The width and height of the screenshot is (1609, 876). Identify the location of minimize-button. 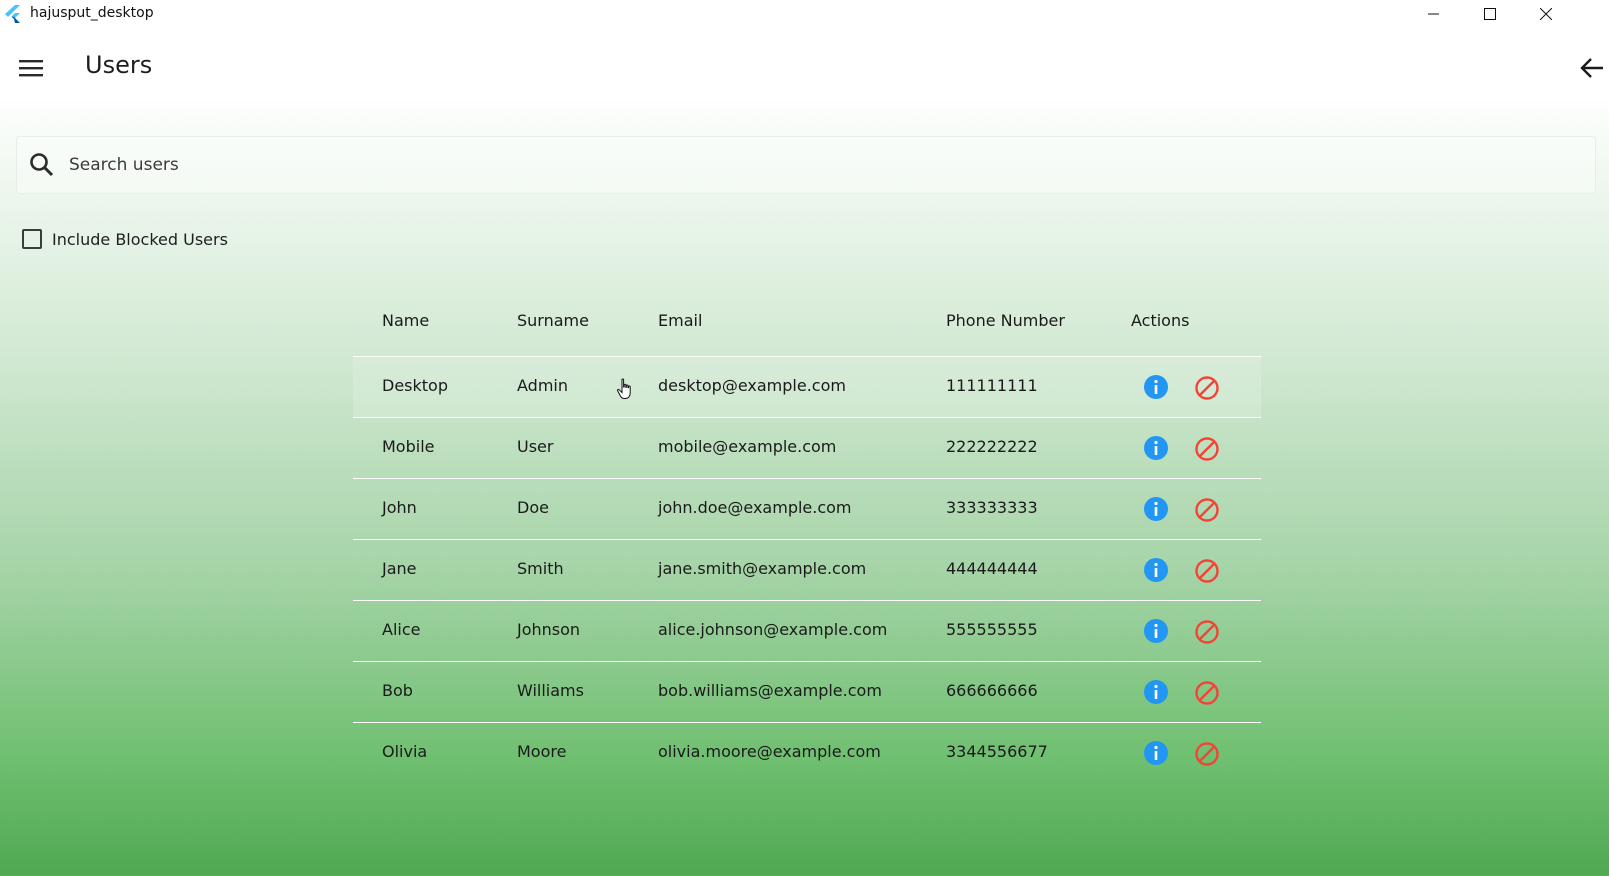
(1434, 14).